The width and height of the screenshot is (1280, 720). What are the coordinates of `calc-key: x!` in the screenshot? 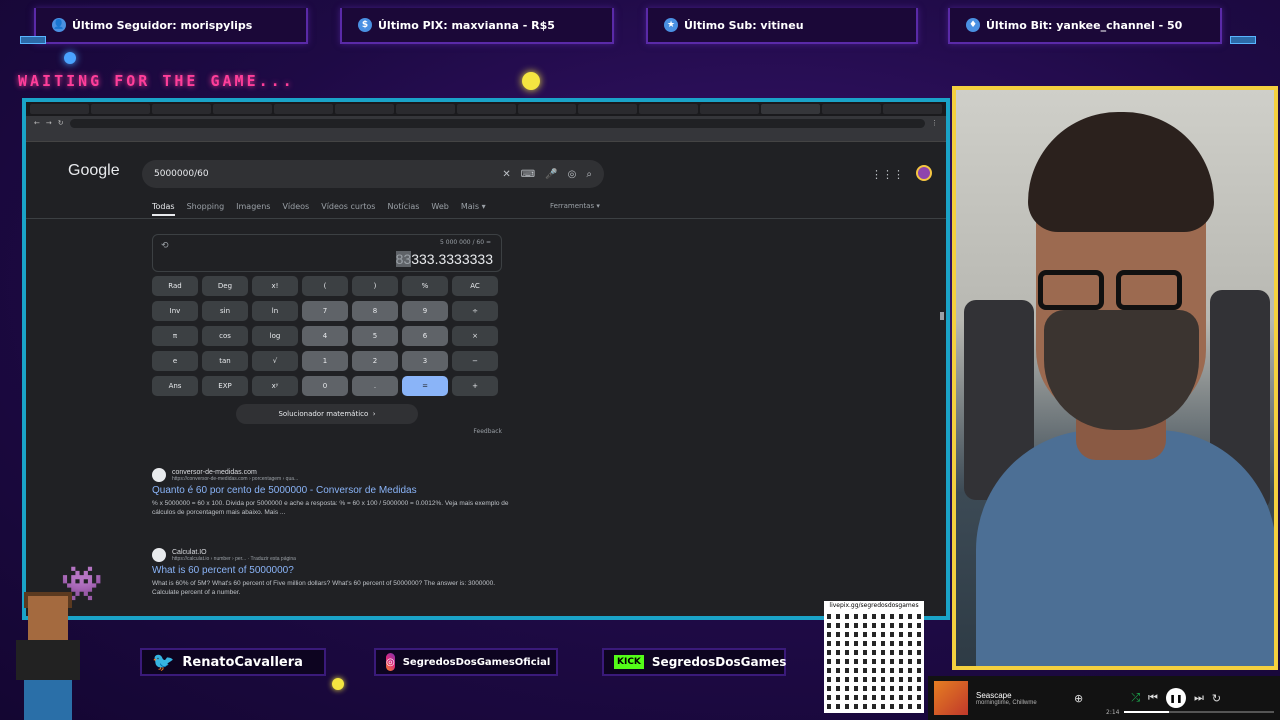 It's located at (275, 286).